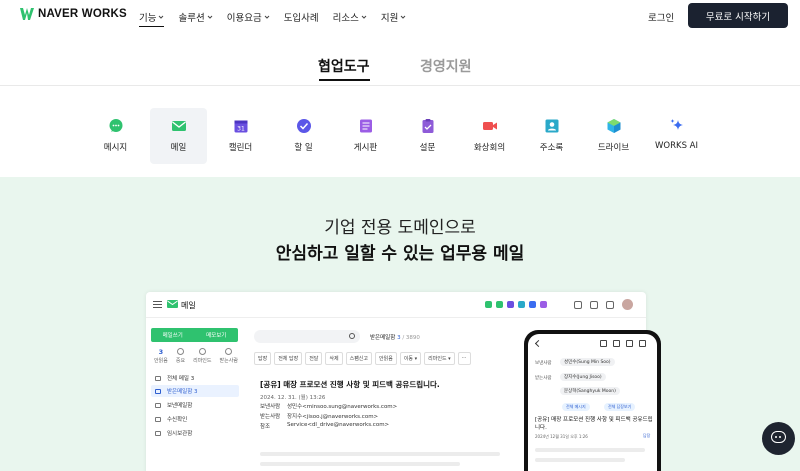 The image size is (800, 471). I want to click on avatar, so click(627, 304).